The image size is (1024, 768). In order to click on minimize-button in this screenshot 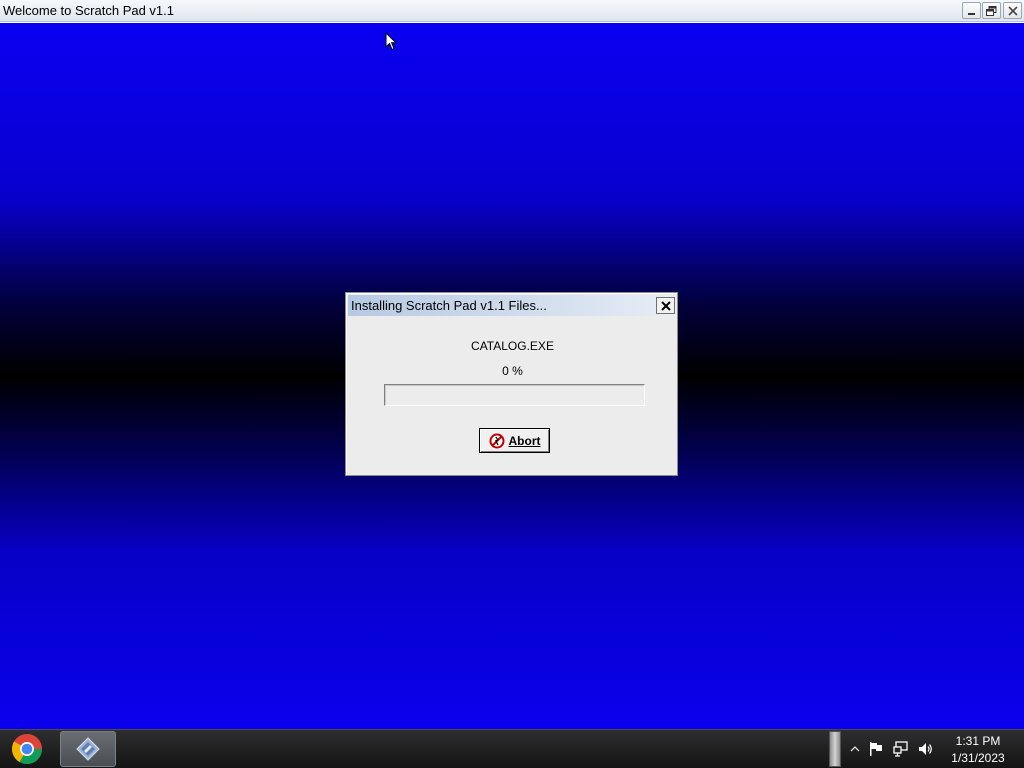, I will do `click(971, 10)`.